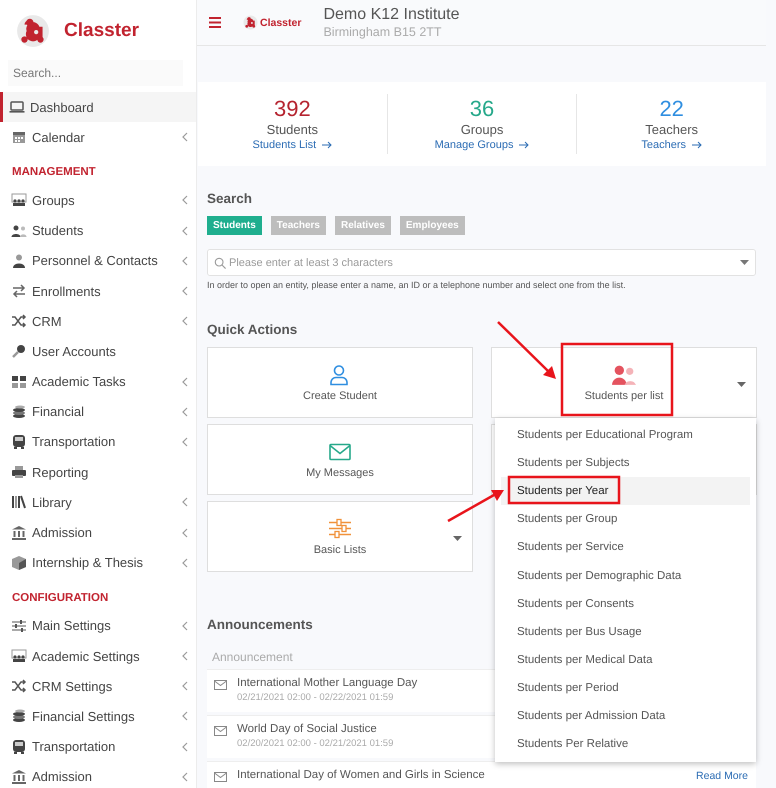 This screenshot has height=788, width=776. Describe the element at coordinates (98, 261) in the screenshot. I see `sidebar-item: Personnel & Contacts` at that location.